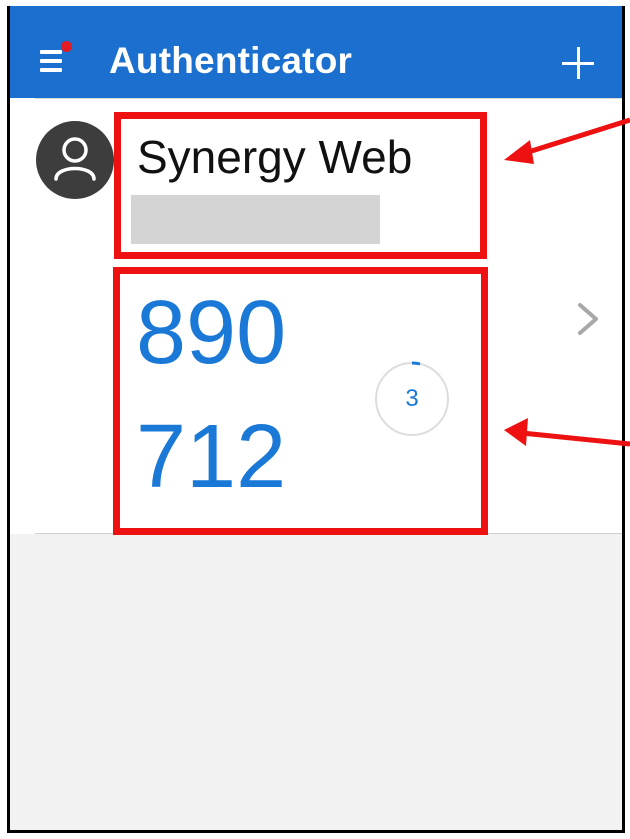 This screenshot has height=839, width=630. I want to click on notification-dot, so click(66, 46).